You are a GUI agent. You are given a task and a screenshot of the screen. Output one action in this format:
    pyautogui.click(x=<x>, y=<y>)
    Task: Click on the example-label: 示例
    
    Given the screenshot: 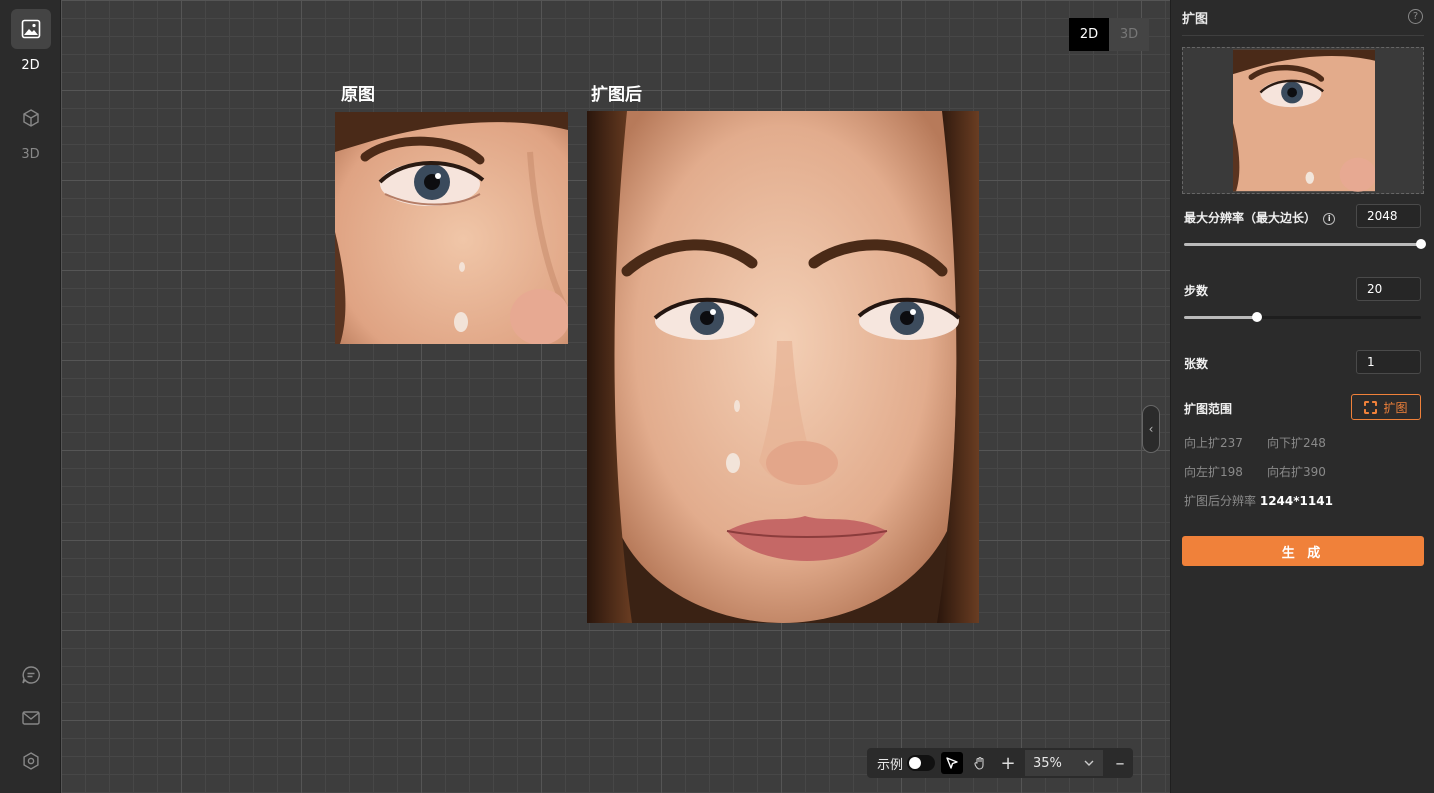 What is the action you would take?
    pyautogui.click(x=890, y=765)
    